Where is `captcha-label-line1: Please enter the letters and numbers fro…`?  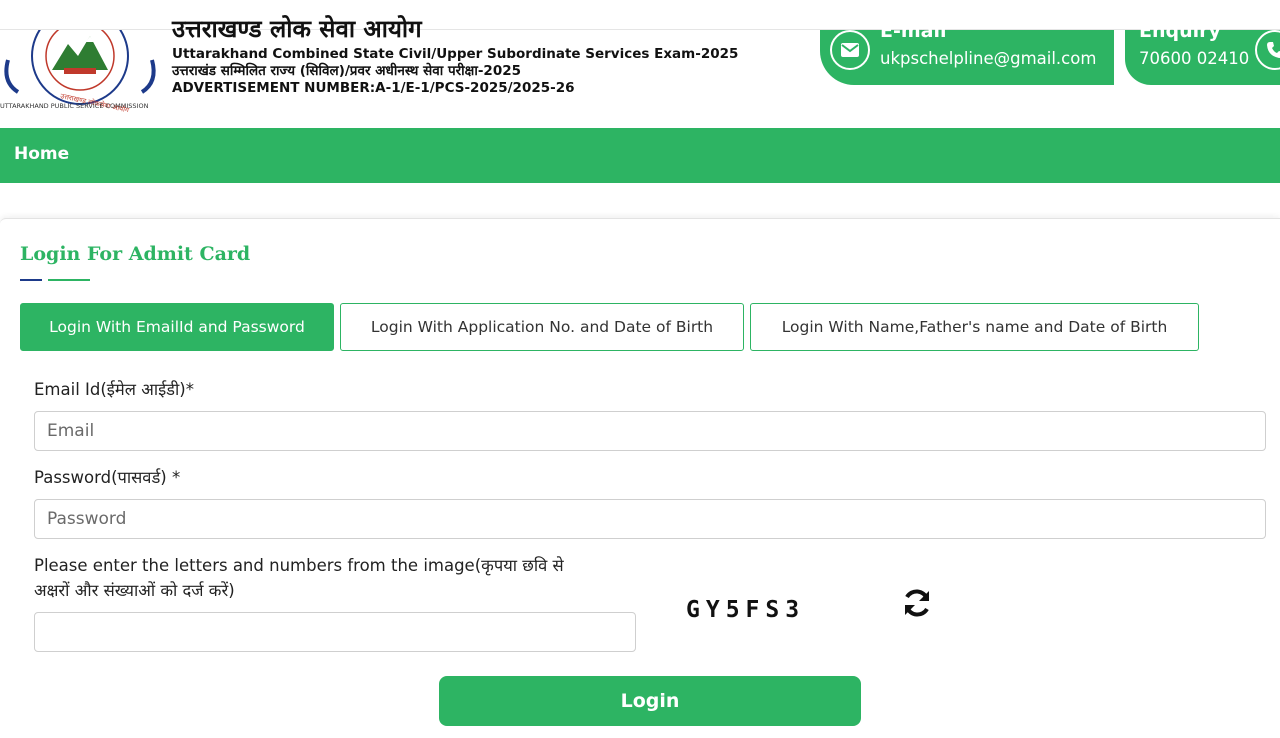 captcha-label-line1: Please enter the letters and numbers fro… is located at coordinates (299, 565).